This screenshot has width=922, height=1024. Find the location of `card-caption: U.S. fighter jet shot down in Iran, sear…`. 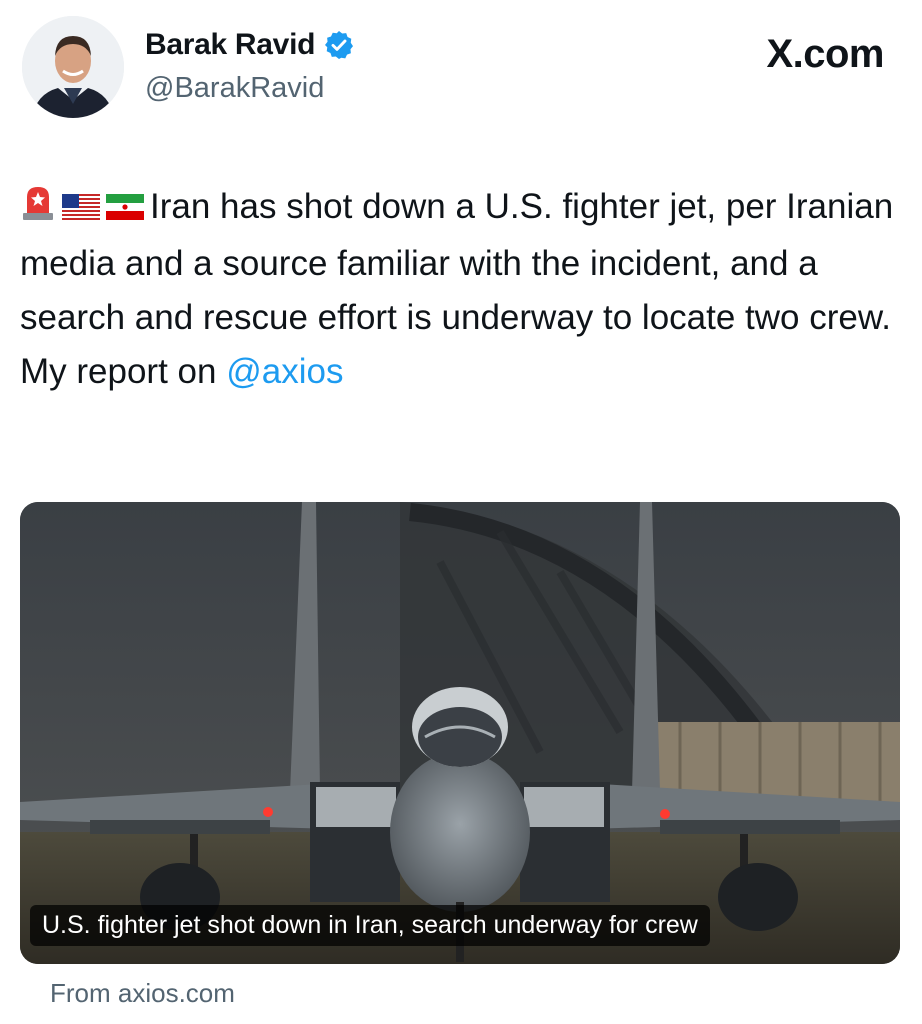

card-caption: U.S. fighter jet shot down in Iran, sear… is located at coordinates (370, 925).